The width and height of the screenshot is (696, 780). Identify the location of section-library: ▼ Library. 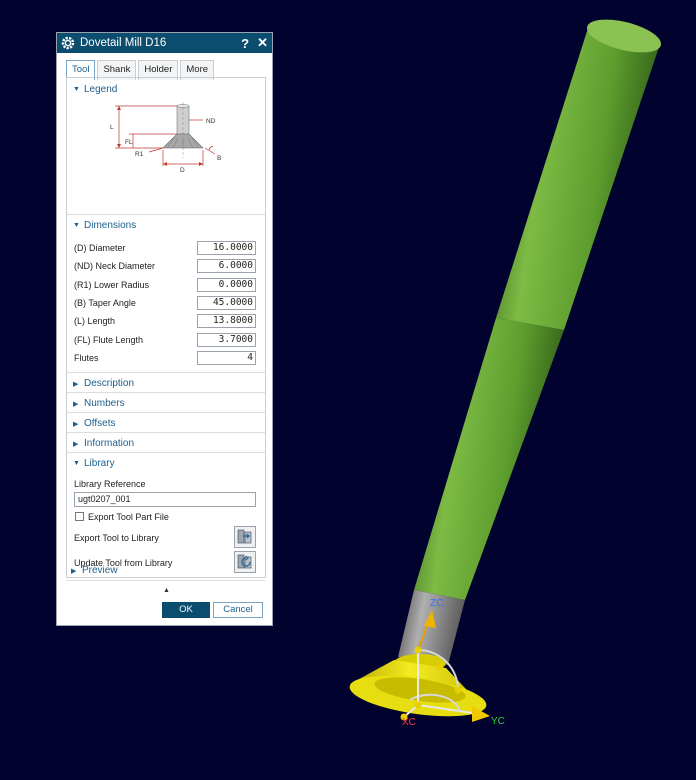
(94, 463).